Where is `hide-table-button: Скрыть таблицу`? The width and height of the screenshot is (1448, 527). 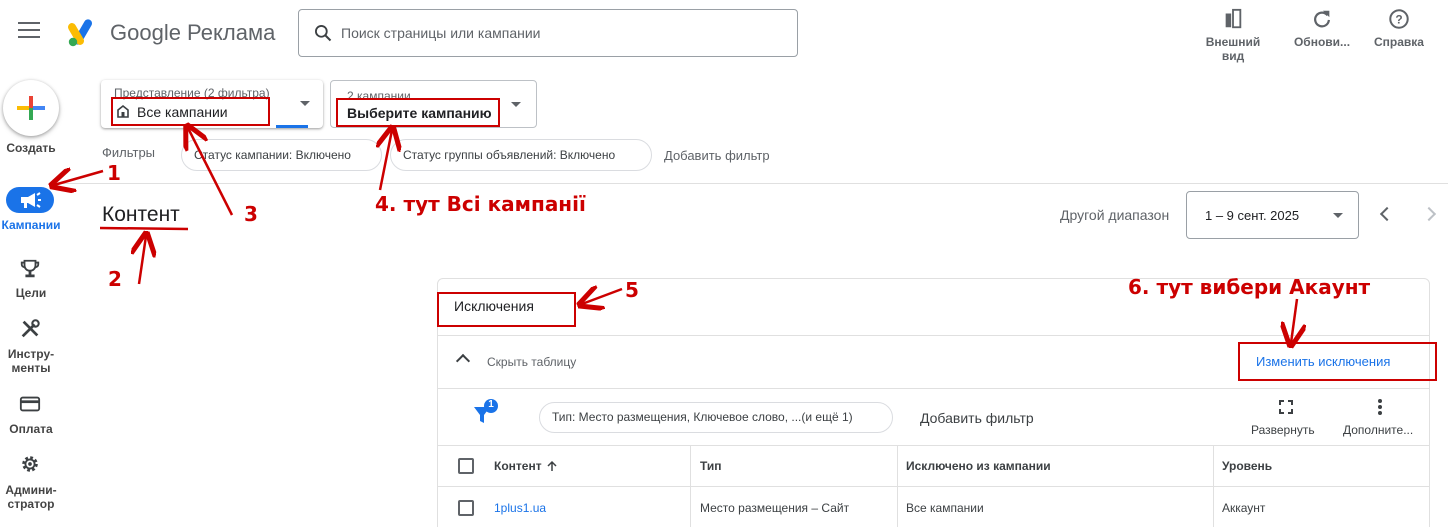
hide-table-button: Скрыть таблицу is located at coordinates (531, 362).